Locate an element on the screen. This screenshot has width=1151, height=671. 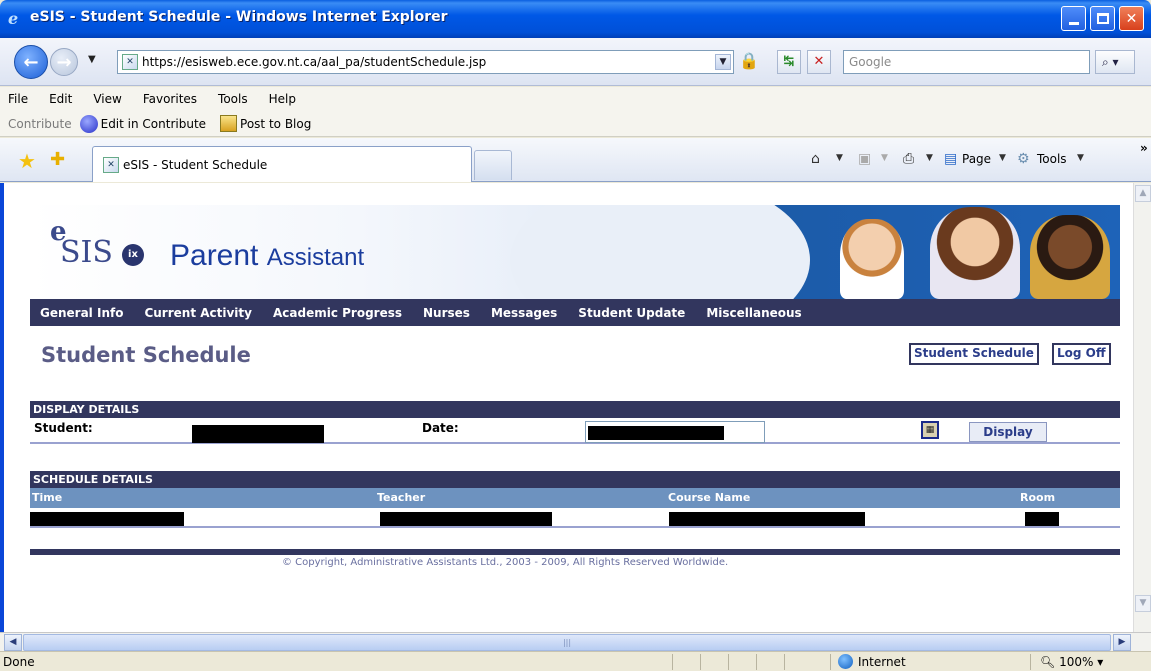
forward-button: → is located at coordinates (64, 62).